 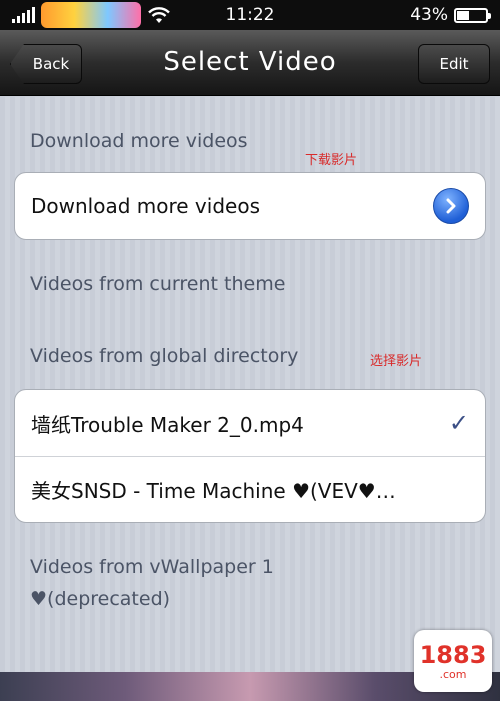 I want to click on section-header-current-theme: Videos from current theme, so click(x=158, y=284).